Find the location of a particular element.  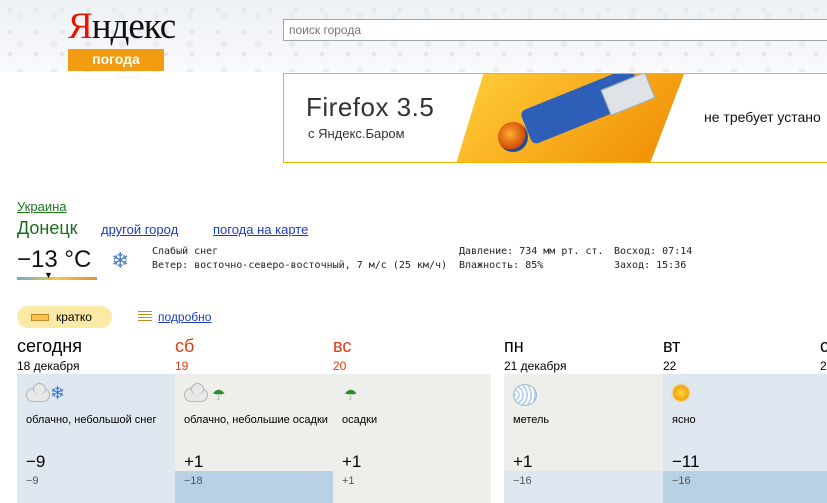

forecast-day-date: 2 is located at coordinates (823, 366).